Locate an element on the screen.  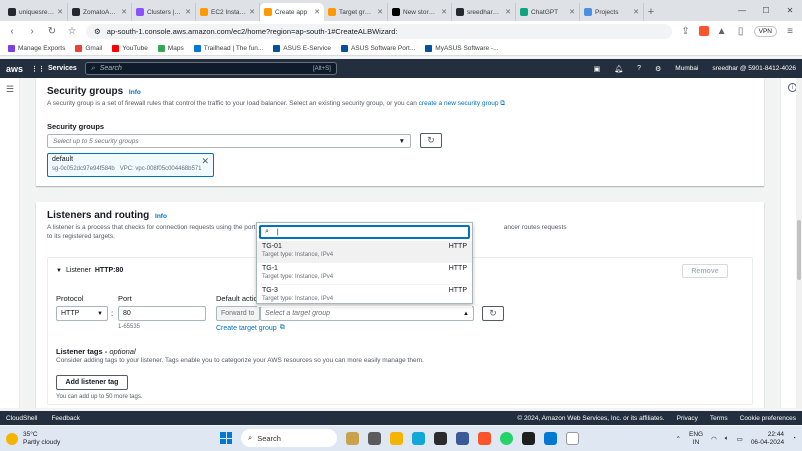
services-menu: ⋮⋮ Services is located at coordinates (54, 69).